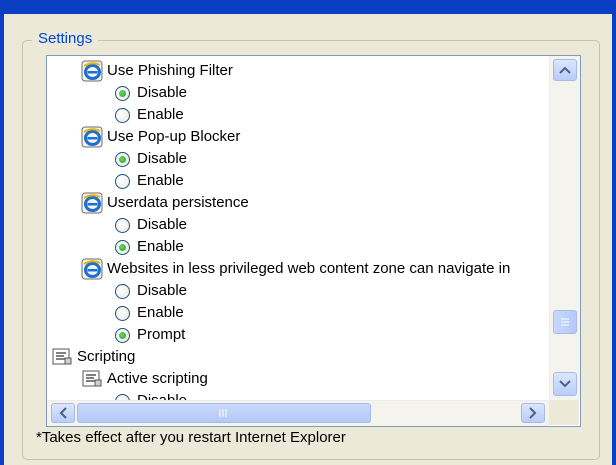  I want to click on radio-phishing-disable: Disable, so click(151, 93).